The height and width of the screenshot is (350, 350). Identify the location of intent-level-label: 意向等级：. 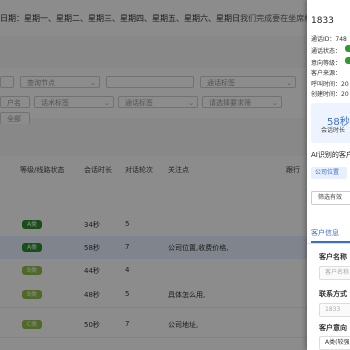
(326, 63).